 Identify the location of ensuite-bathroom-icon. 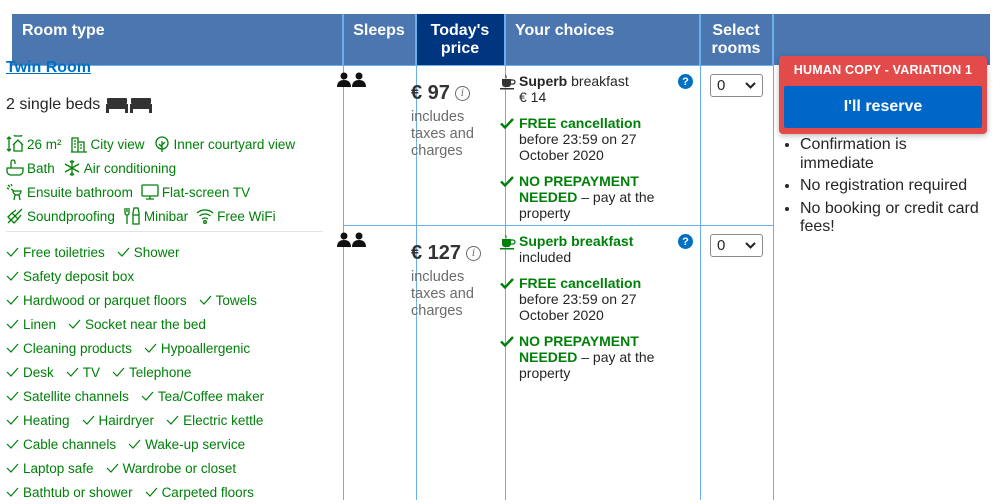
(14, 192).